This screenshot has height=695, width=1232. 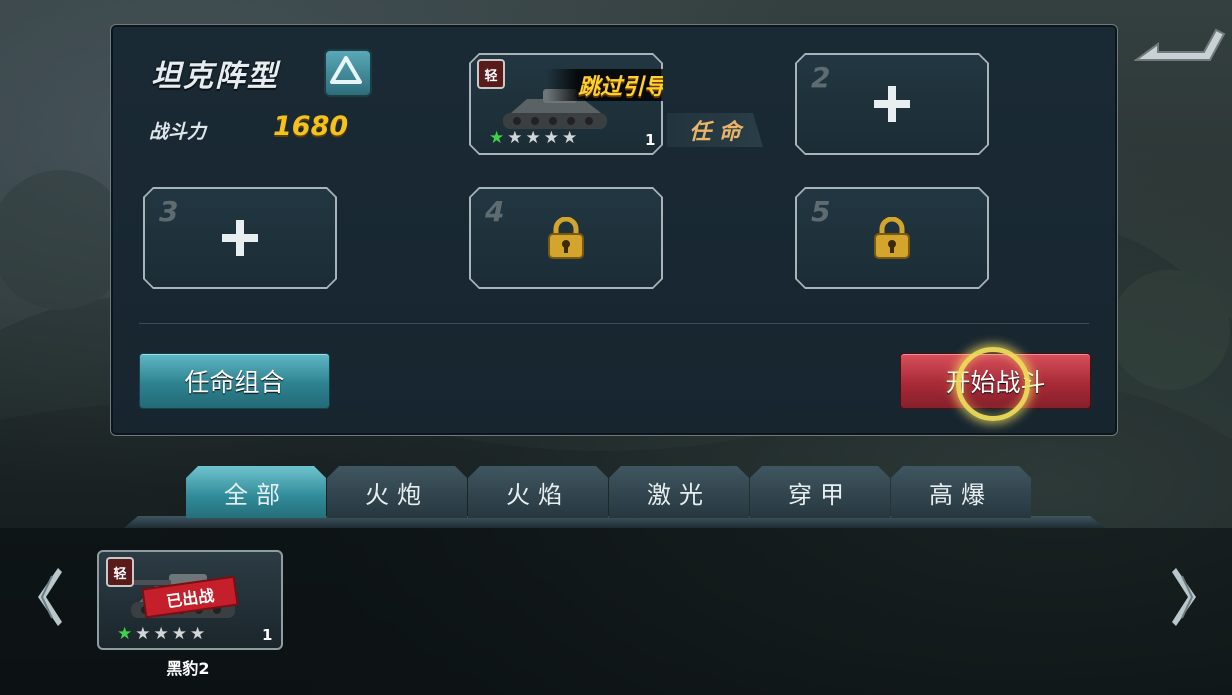 What do you see at coordinates (961, 492) in the screenshot?
I see `tab-high-explosive: 高爆` at bounding box center [961, 492].